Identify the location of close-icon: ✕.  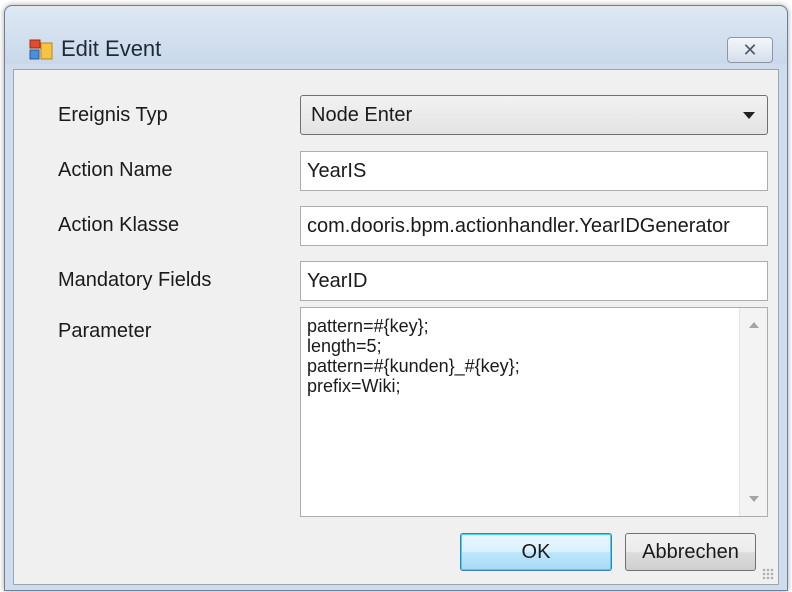
(750, 50).